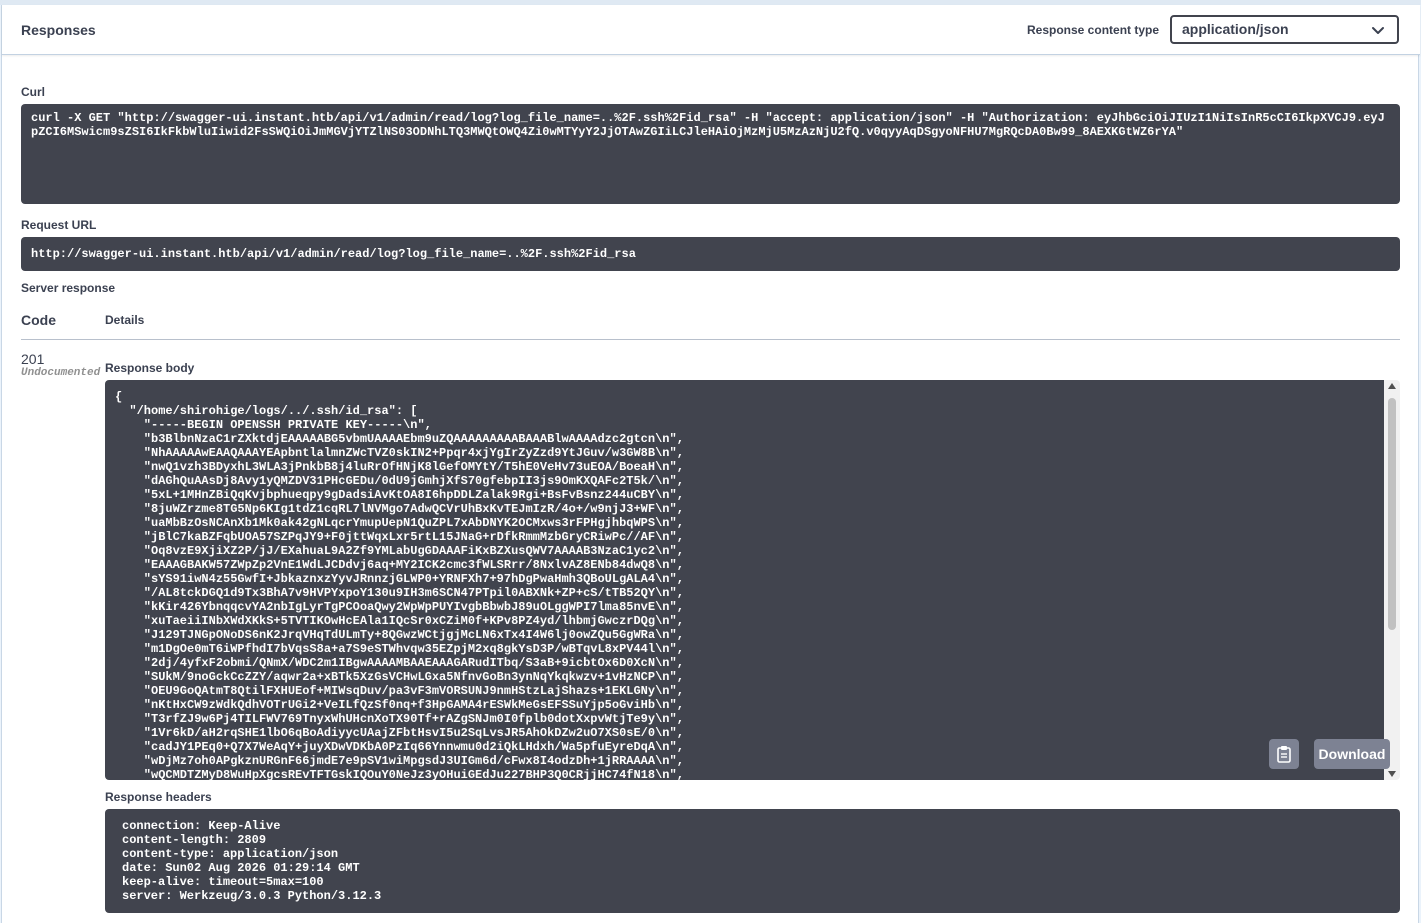 The width and height of the screenshot is (1421, 923). I want to click on response-header-line: content-type: application/json, so click(230, 854).